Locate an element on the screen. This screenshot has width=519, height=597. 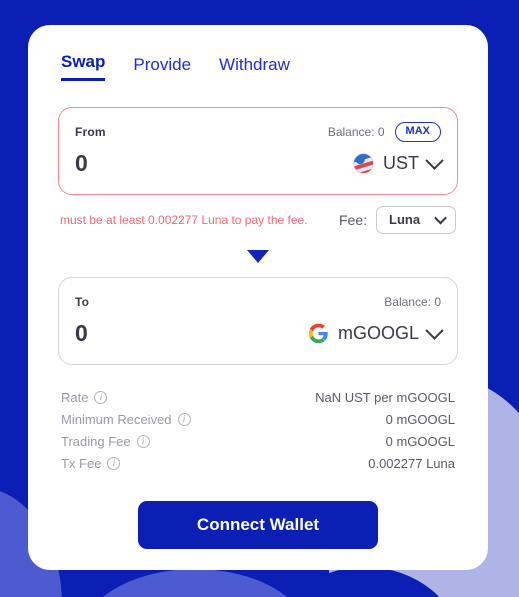
ust-coin-icon is located at coordinates (363, 163).